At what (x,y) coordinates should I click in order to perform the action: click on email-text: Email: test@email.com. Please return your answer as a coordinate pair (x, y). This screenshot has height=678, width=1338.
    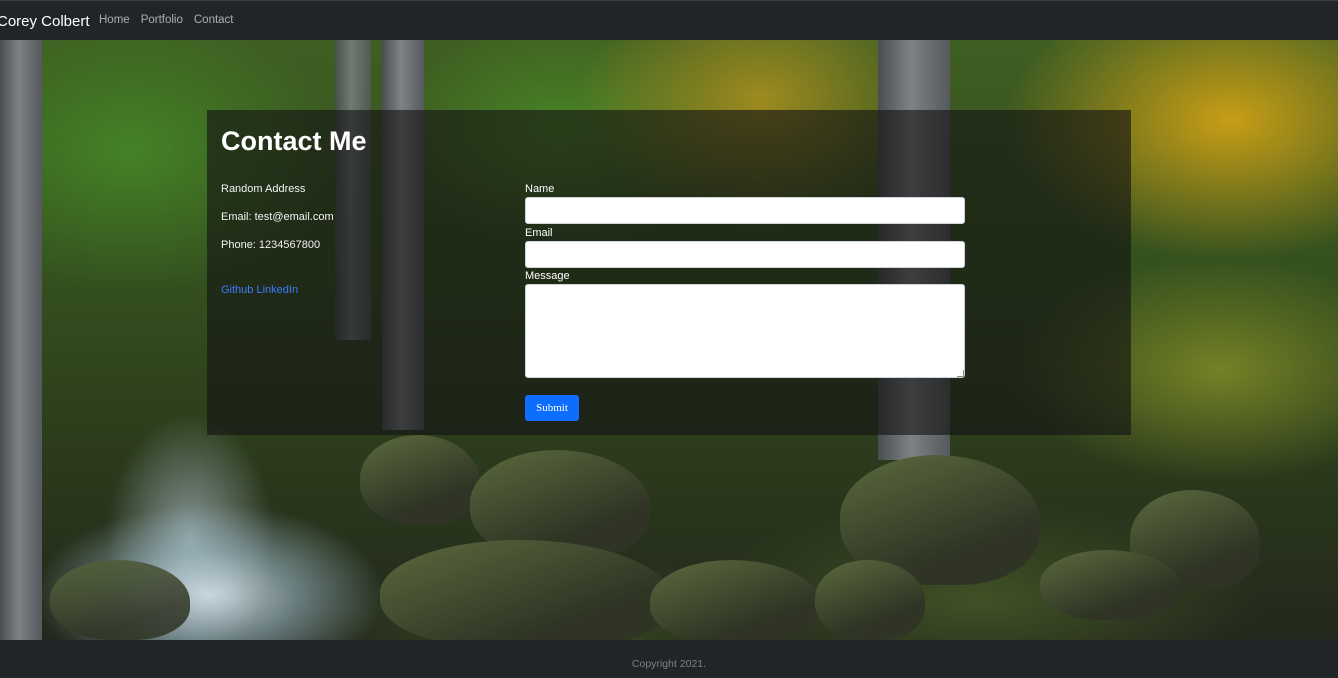
    Looking at the image, I should click on (277, 217).